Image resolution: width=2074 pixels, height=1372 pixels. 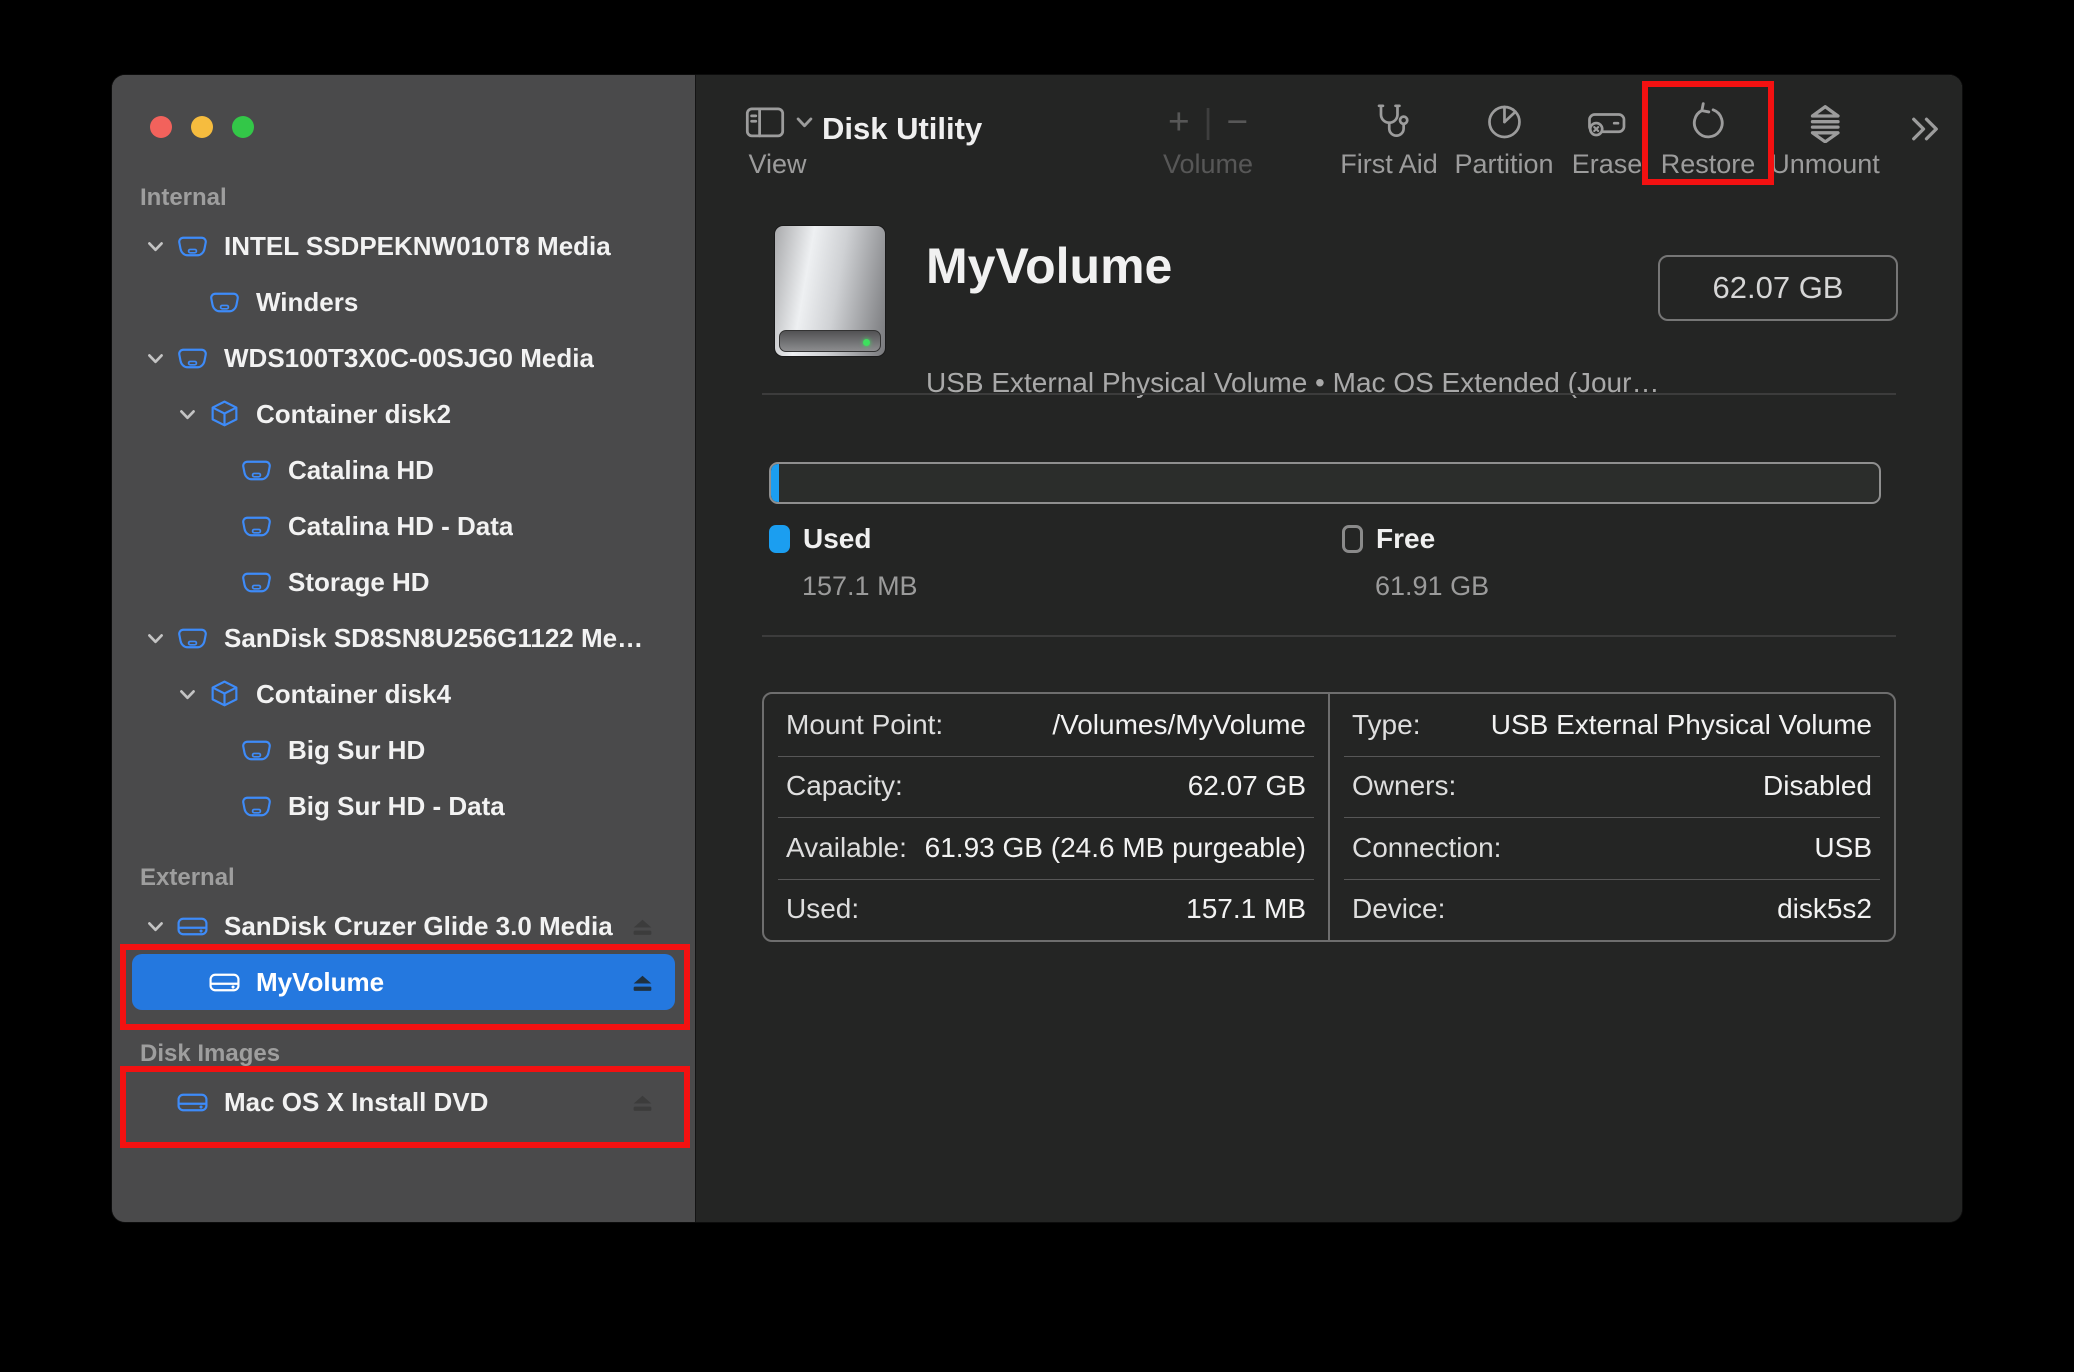 What do you see at coordinates (1115, 847) in the screenshot?
I see `detail-value: 61.93 GB (24.6 MB purgeable)` at bounding box center [1115, 847].